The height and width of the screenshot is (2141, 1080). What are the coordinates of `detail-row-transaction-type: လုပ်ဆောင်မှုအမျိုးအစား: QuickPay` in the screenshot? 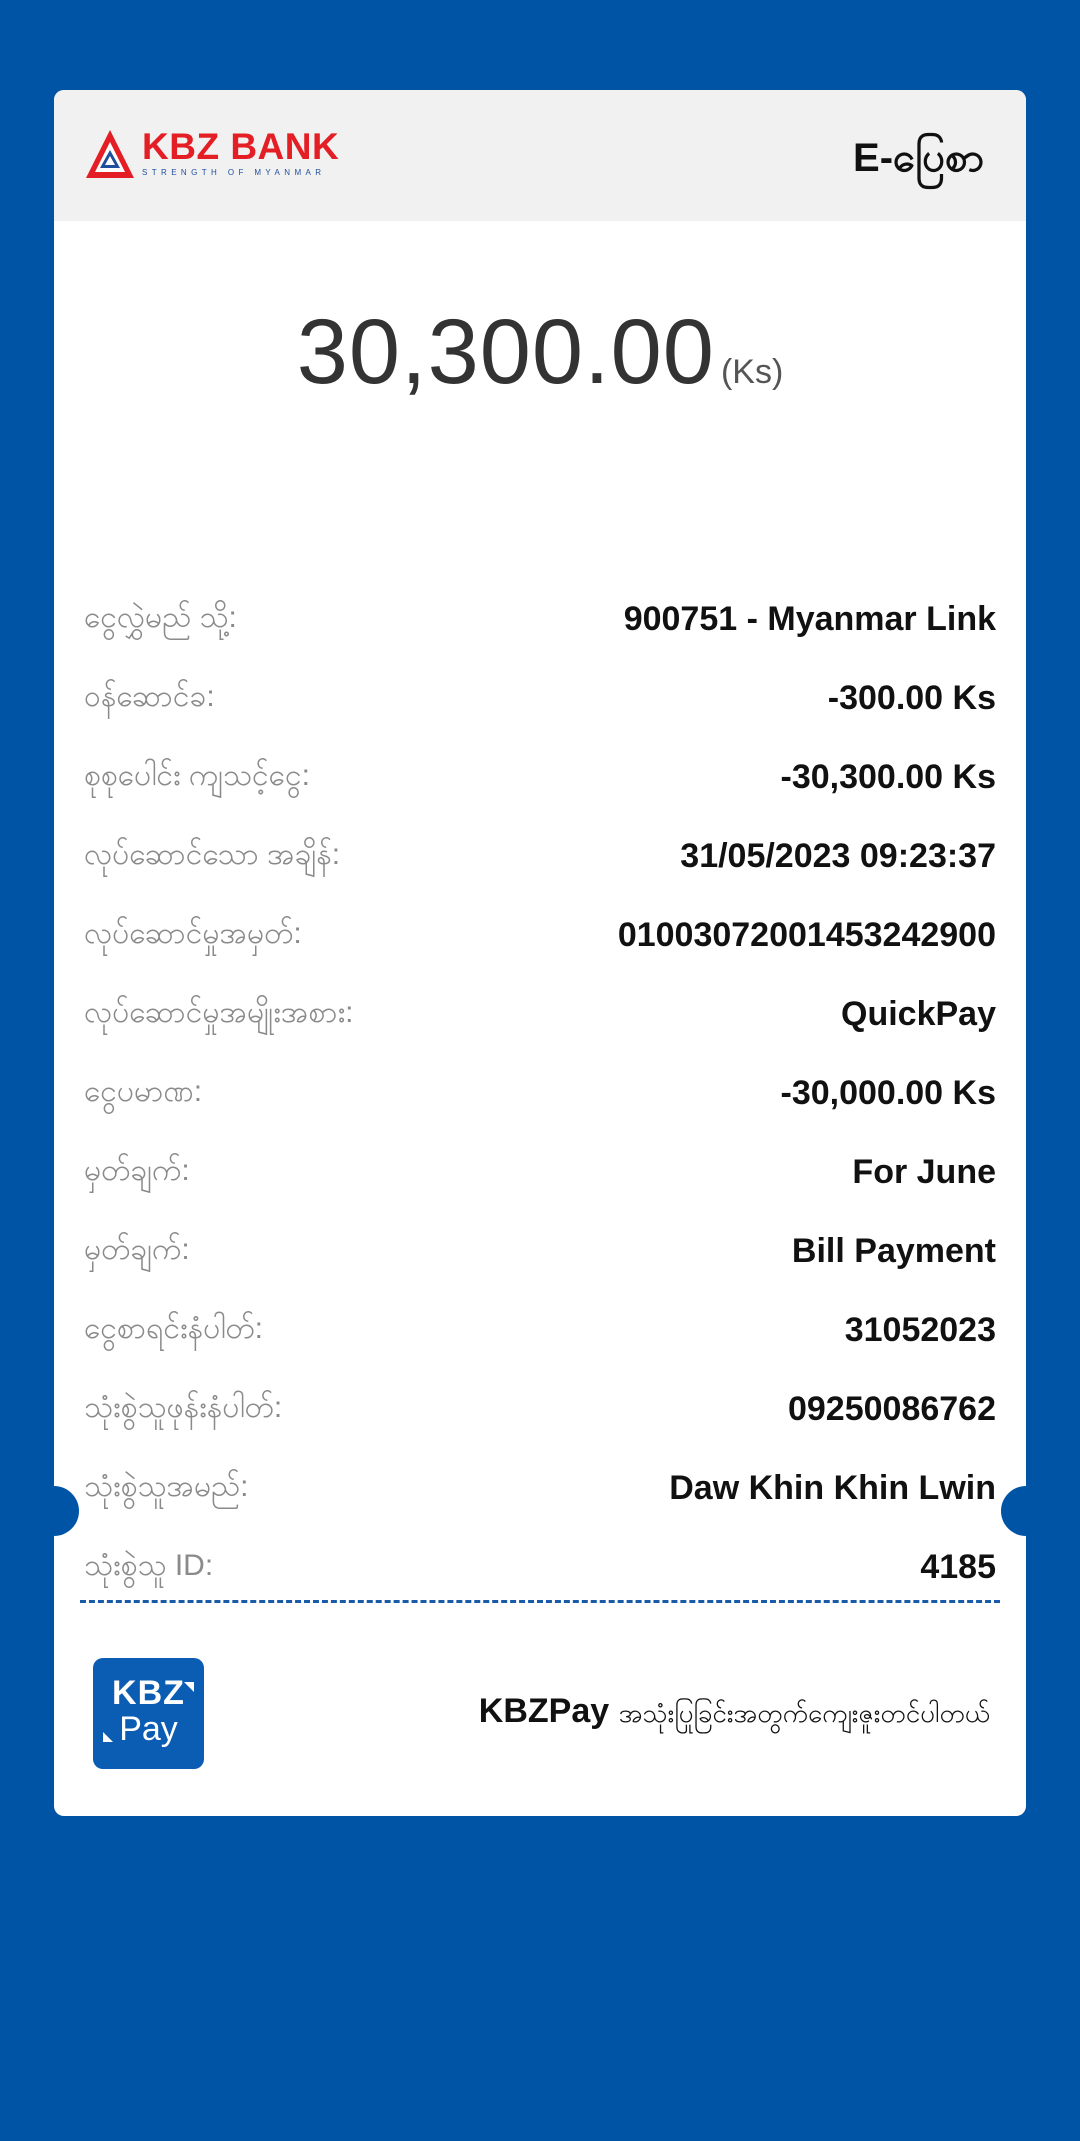 It's located at (540, 1014).